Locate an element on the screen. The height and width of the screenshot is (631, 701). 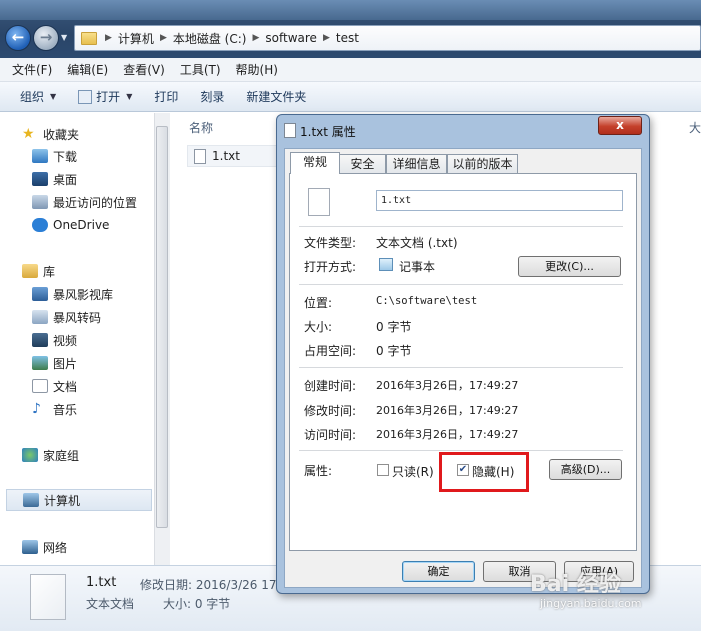
size-value: 0 字节 is located at coordinates (394, 327).